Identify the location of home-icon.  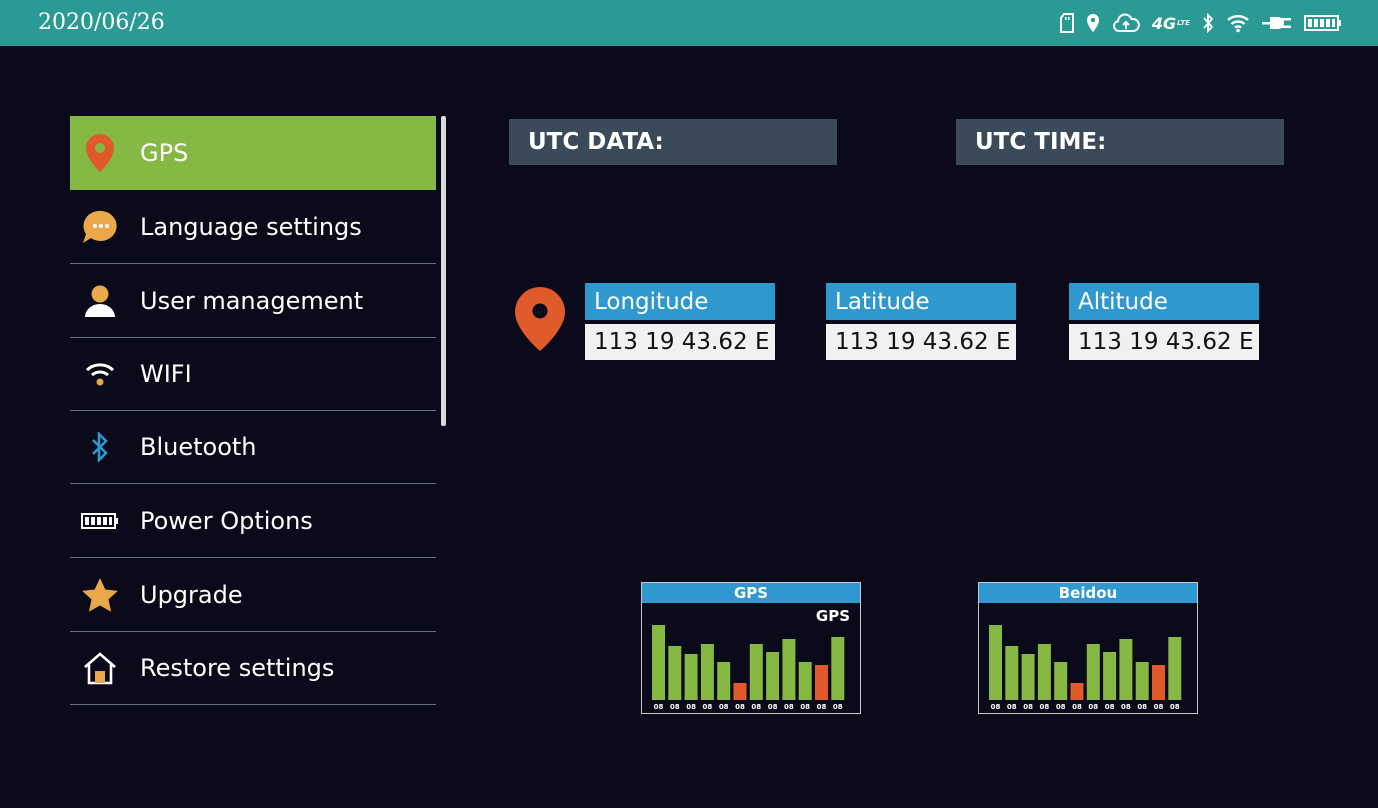
(100, 668).